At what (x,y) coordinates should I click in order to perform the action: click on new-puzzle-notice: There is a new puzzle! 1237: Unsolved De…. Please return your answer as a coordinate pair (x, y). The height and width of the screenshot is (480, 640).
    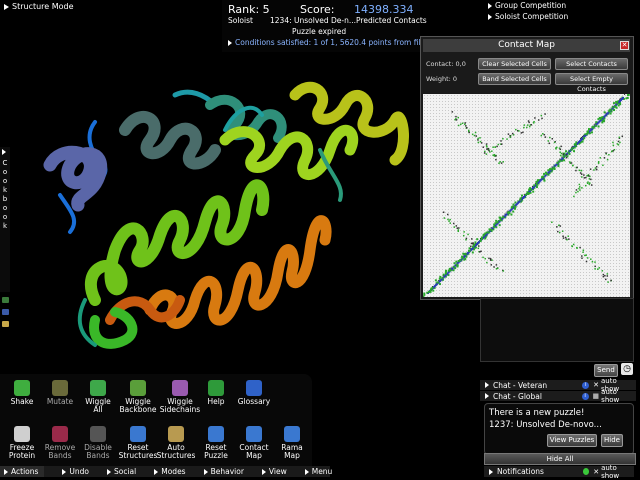
    Looking at the image, I should click on (559, 429).